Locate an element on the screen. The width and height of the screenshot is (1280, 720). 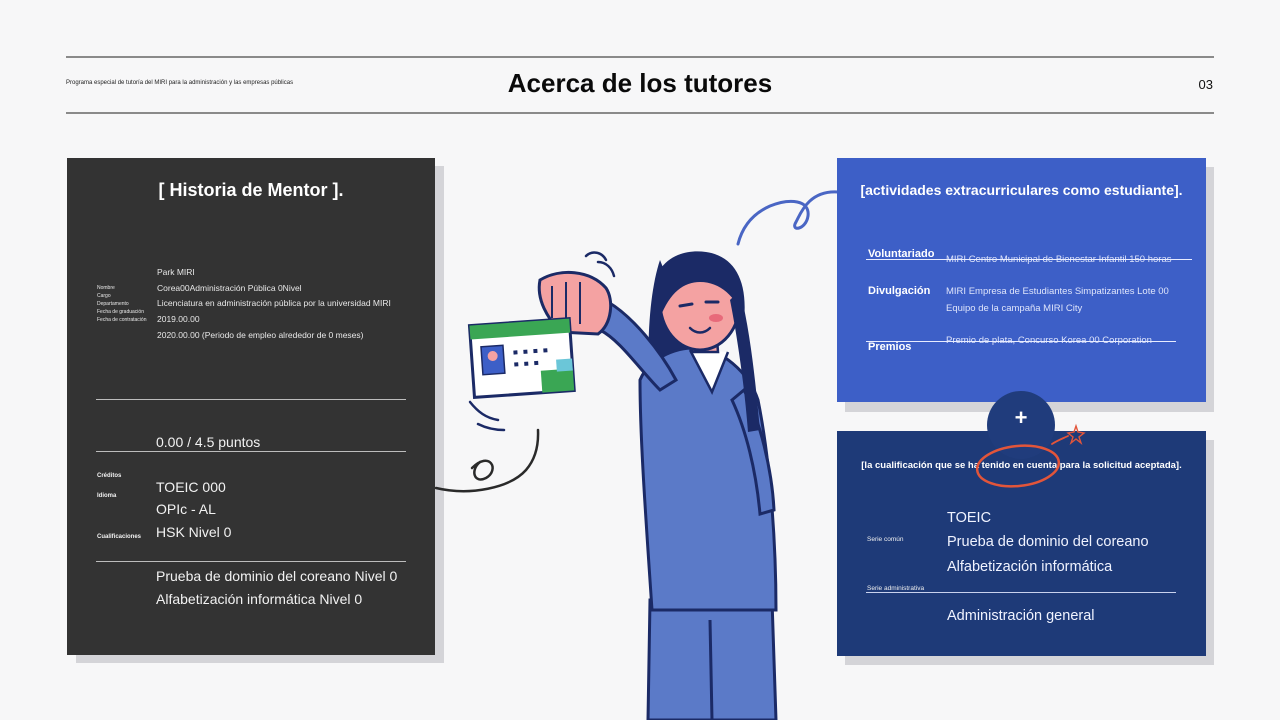
language-hsk: HSK Nivel 0 is located at coordinates (194, 532).